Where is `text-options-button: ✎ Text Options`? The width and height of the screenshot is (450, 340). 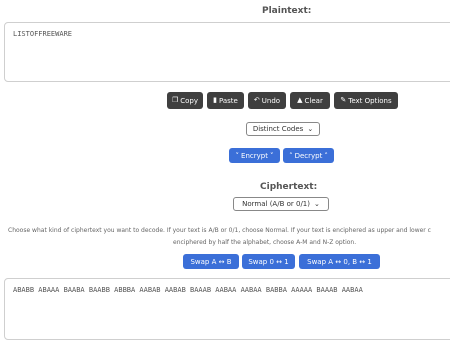 text-options-button: ✎ Text Options is located at coordinates (366, 100).